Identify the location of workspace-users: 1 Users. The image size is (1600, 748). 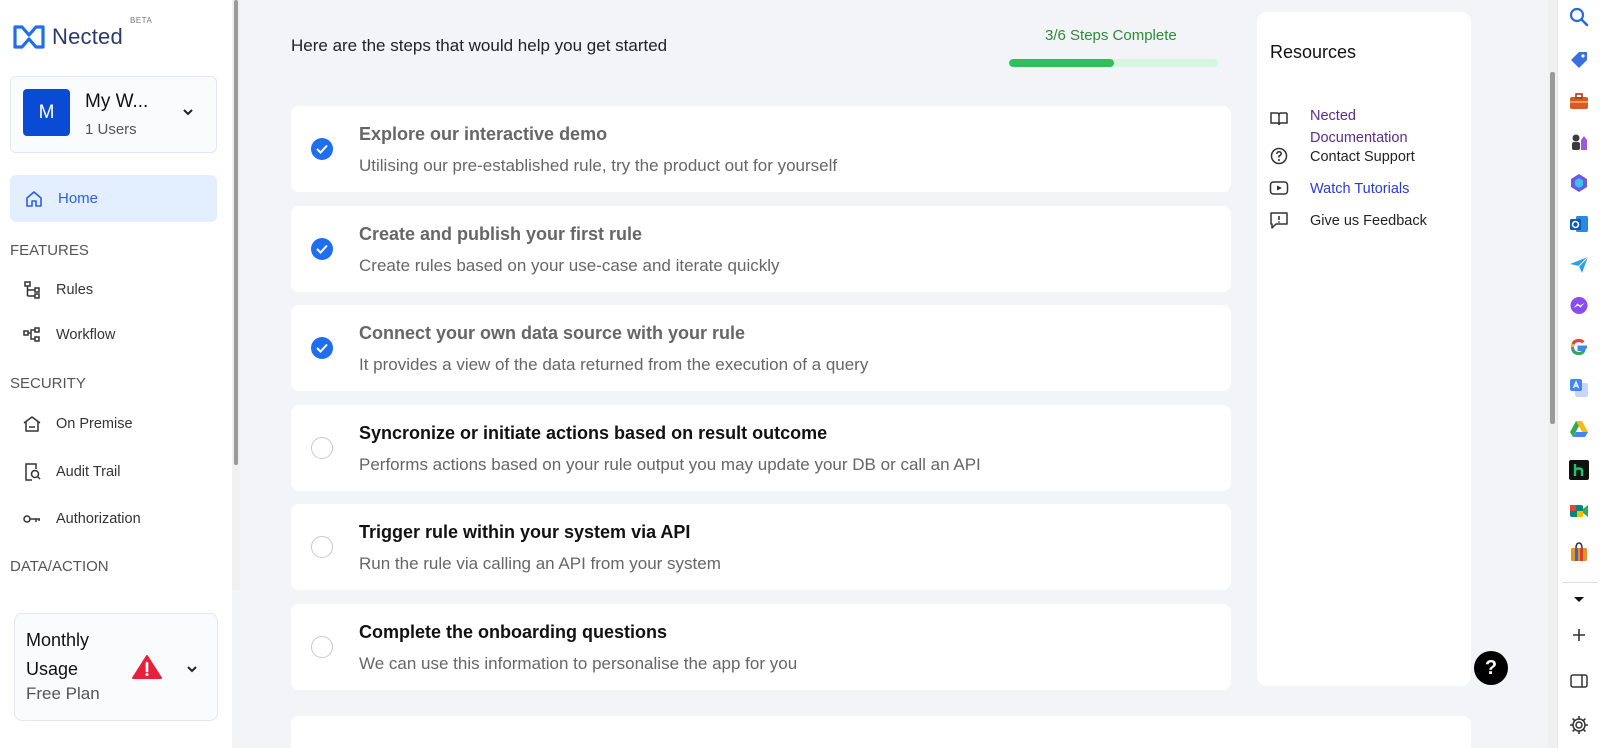
(111, 129).